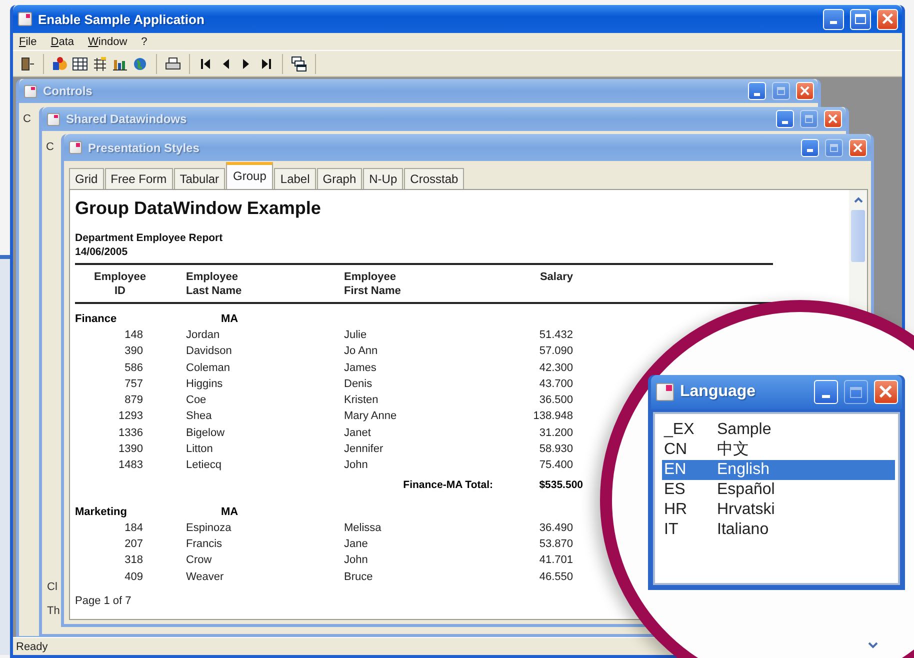 This screenshot has width=914, height=658. I want to click on table-cell-text: Janet, so click(358, 433).